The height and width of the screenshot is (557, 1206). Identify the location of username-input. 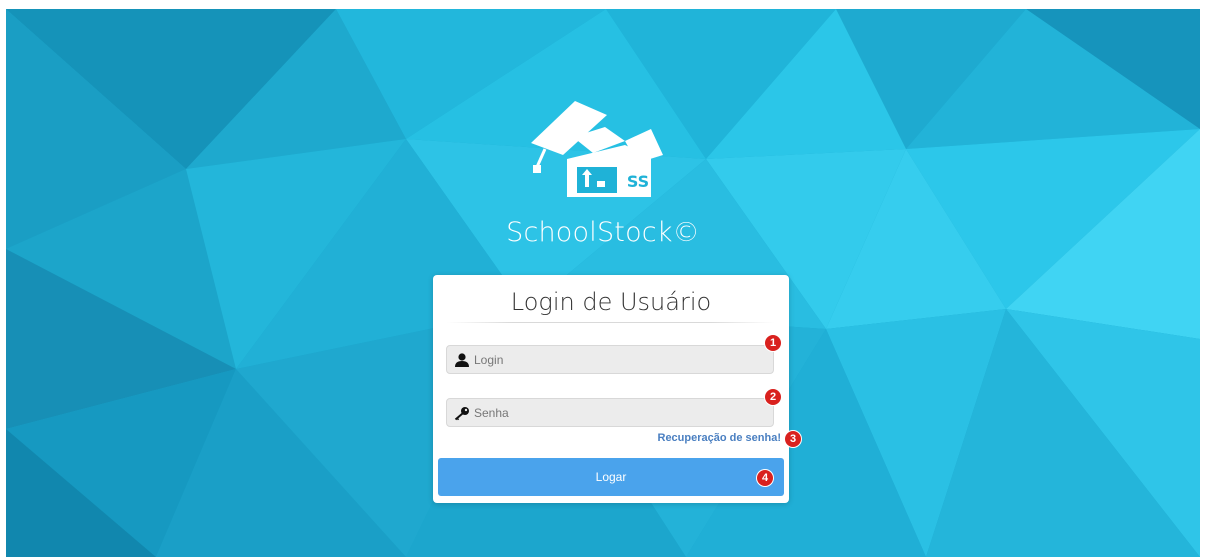
(619, 359).